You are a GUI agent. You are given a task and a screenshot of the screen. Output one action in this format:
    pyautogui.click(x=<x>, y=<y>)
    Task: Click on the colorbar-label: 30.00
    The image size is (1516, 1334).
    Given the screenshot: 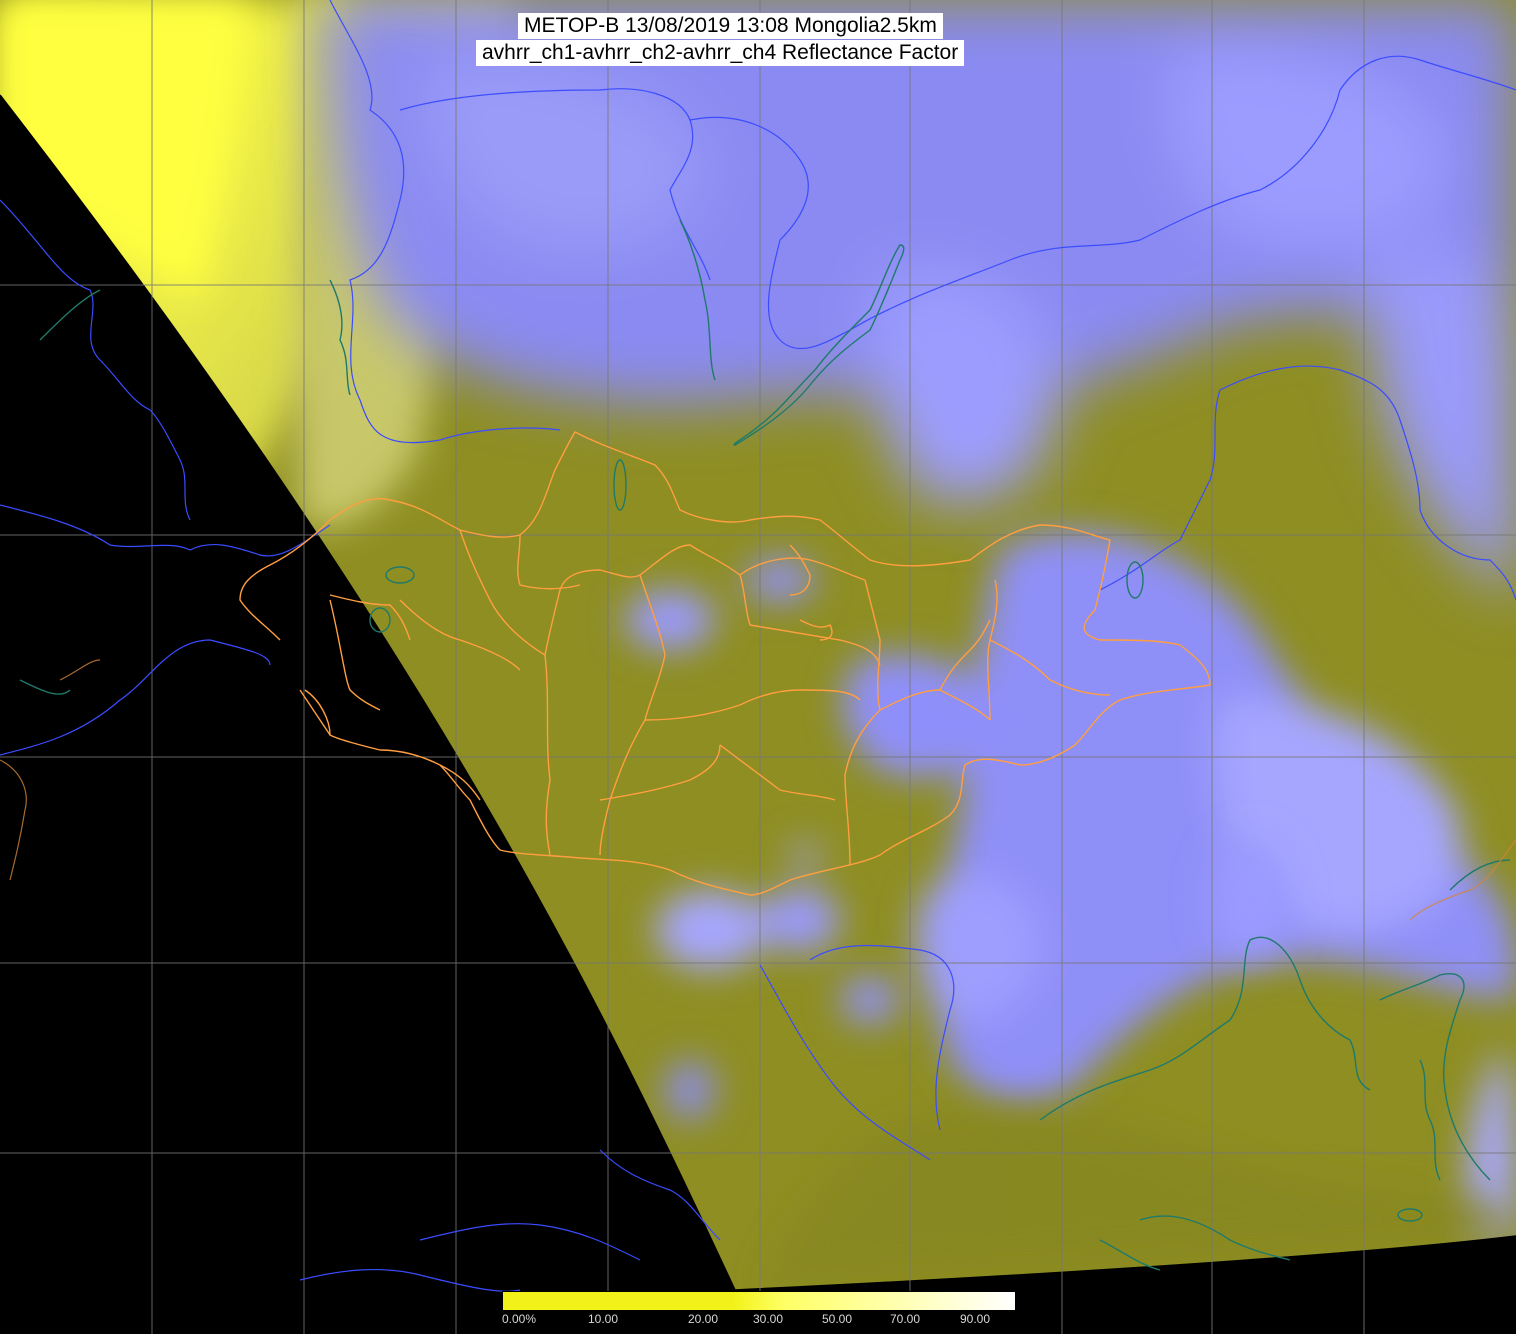 What is the action you would take?
    pyautogui.click(x=768, y=1319)
    